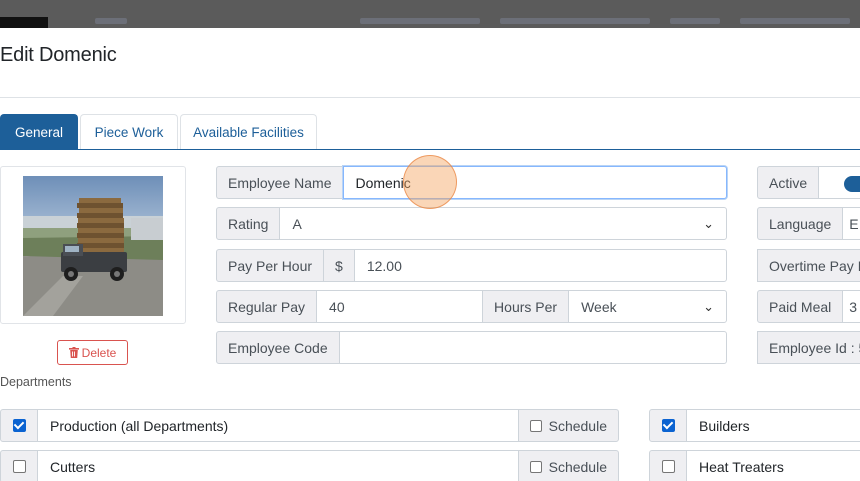  Describe the element at coordinates (278, 425) in the screenshot. I see `department-name: Production (all Departments)` at that location.